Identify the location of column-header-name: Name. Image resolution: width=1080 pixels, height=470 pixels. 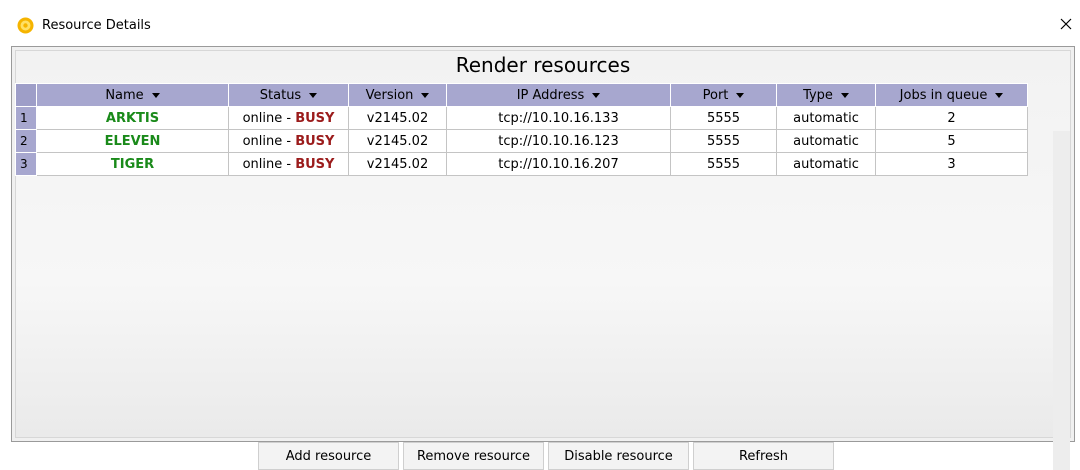
(132, 95).